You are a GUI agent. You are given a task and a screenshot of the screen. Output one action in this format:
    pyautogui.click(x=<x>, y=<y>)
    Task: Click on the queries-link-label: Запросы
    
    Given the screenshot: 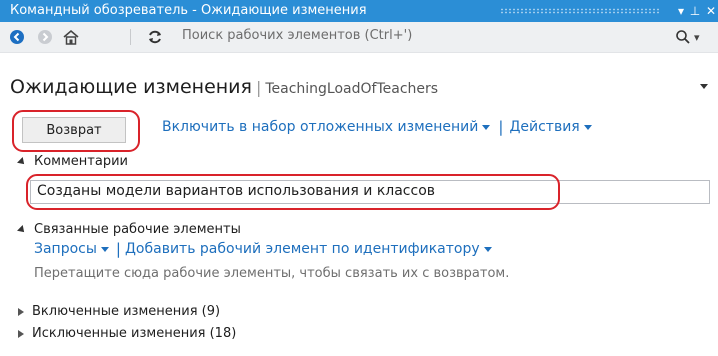 What is the action you would take?
    pyautogui.click(x=65, y=249)
    